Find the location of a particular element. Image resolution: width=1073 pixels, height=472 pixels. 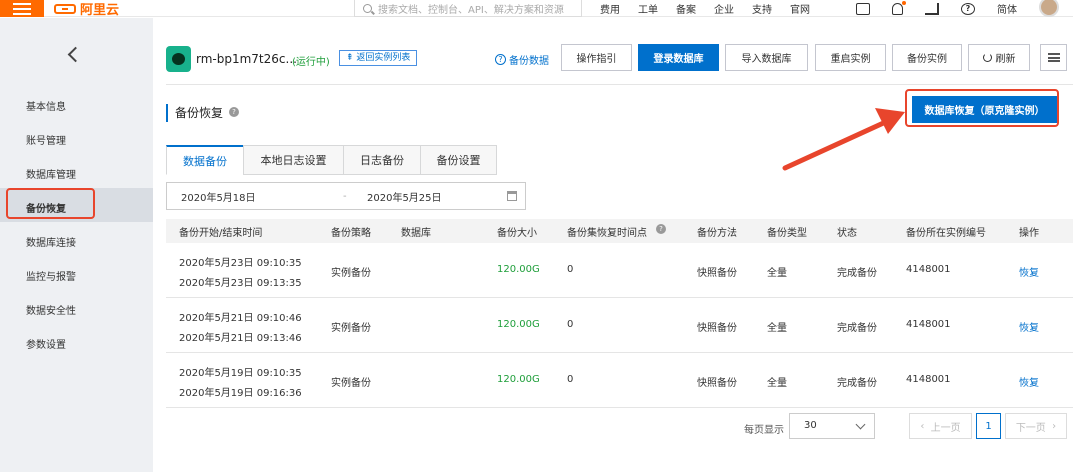

per-page-label: 每页显示 is located at coordinates (764, 430).